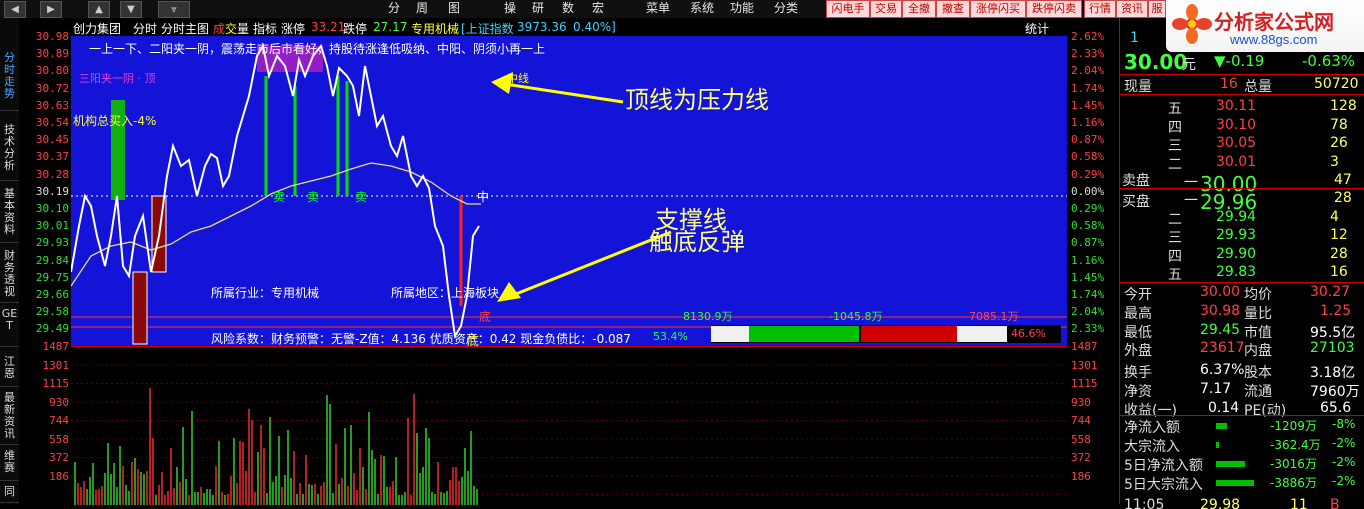 The image size is (1364, 509). I want to click on menu-cao: 操, so click(510, 8).